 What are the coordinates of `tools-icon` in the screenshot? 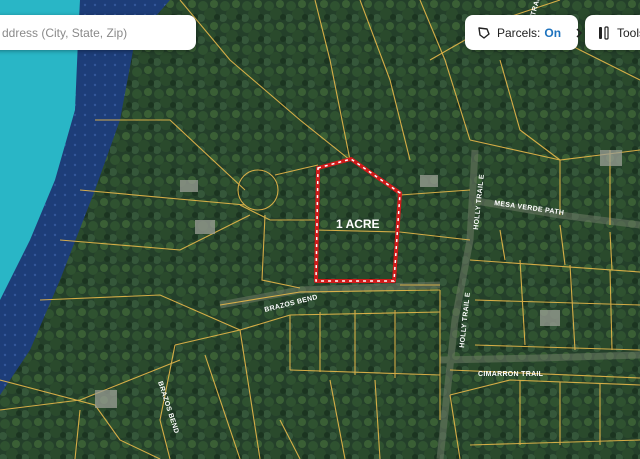 It's located at (604, 32).